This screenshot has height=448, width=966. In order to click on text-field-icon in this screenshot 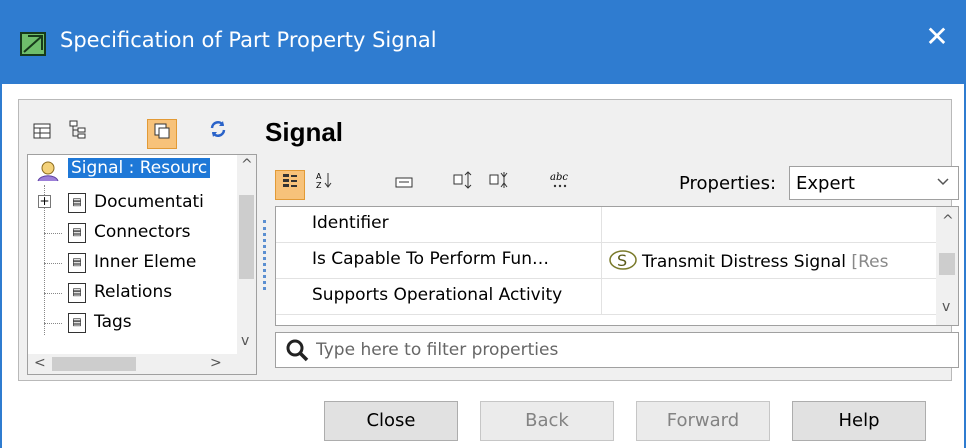, I will do `click(404, 185)`.